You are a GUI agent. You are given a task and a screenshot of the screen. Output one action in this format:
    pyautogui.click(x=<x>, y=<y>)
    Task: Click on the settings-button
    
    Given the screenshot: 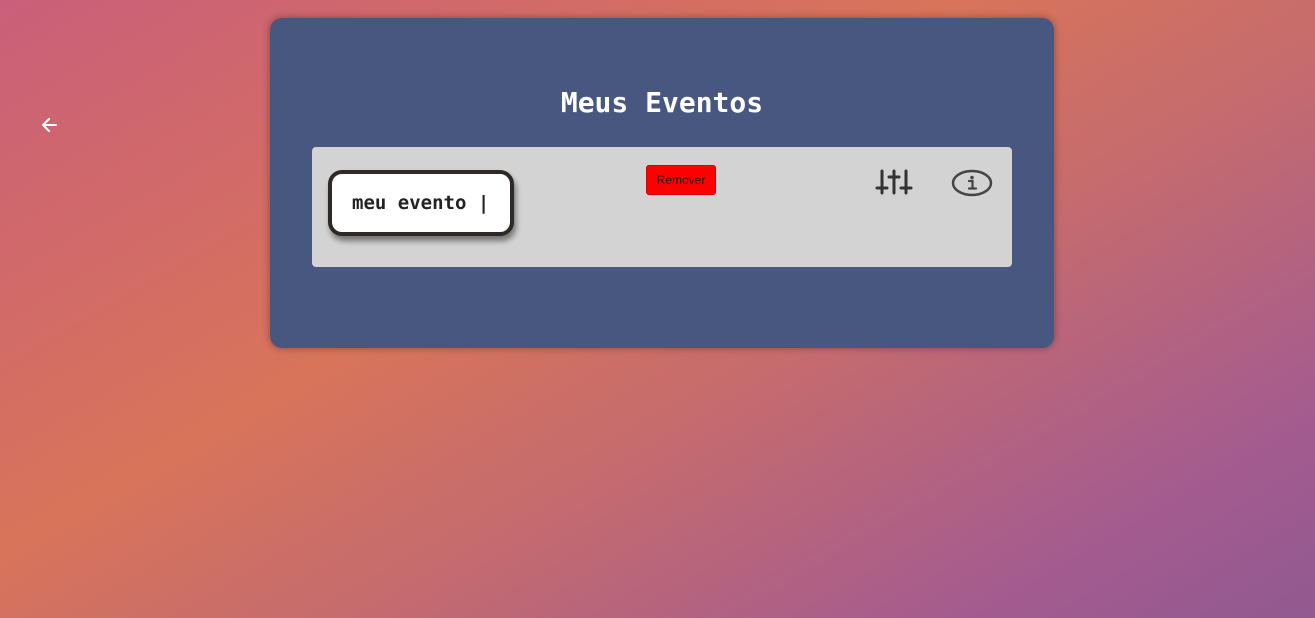 What is the action you would take?
    pyautogui.click(x=894, y=183)
    